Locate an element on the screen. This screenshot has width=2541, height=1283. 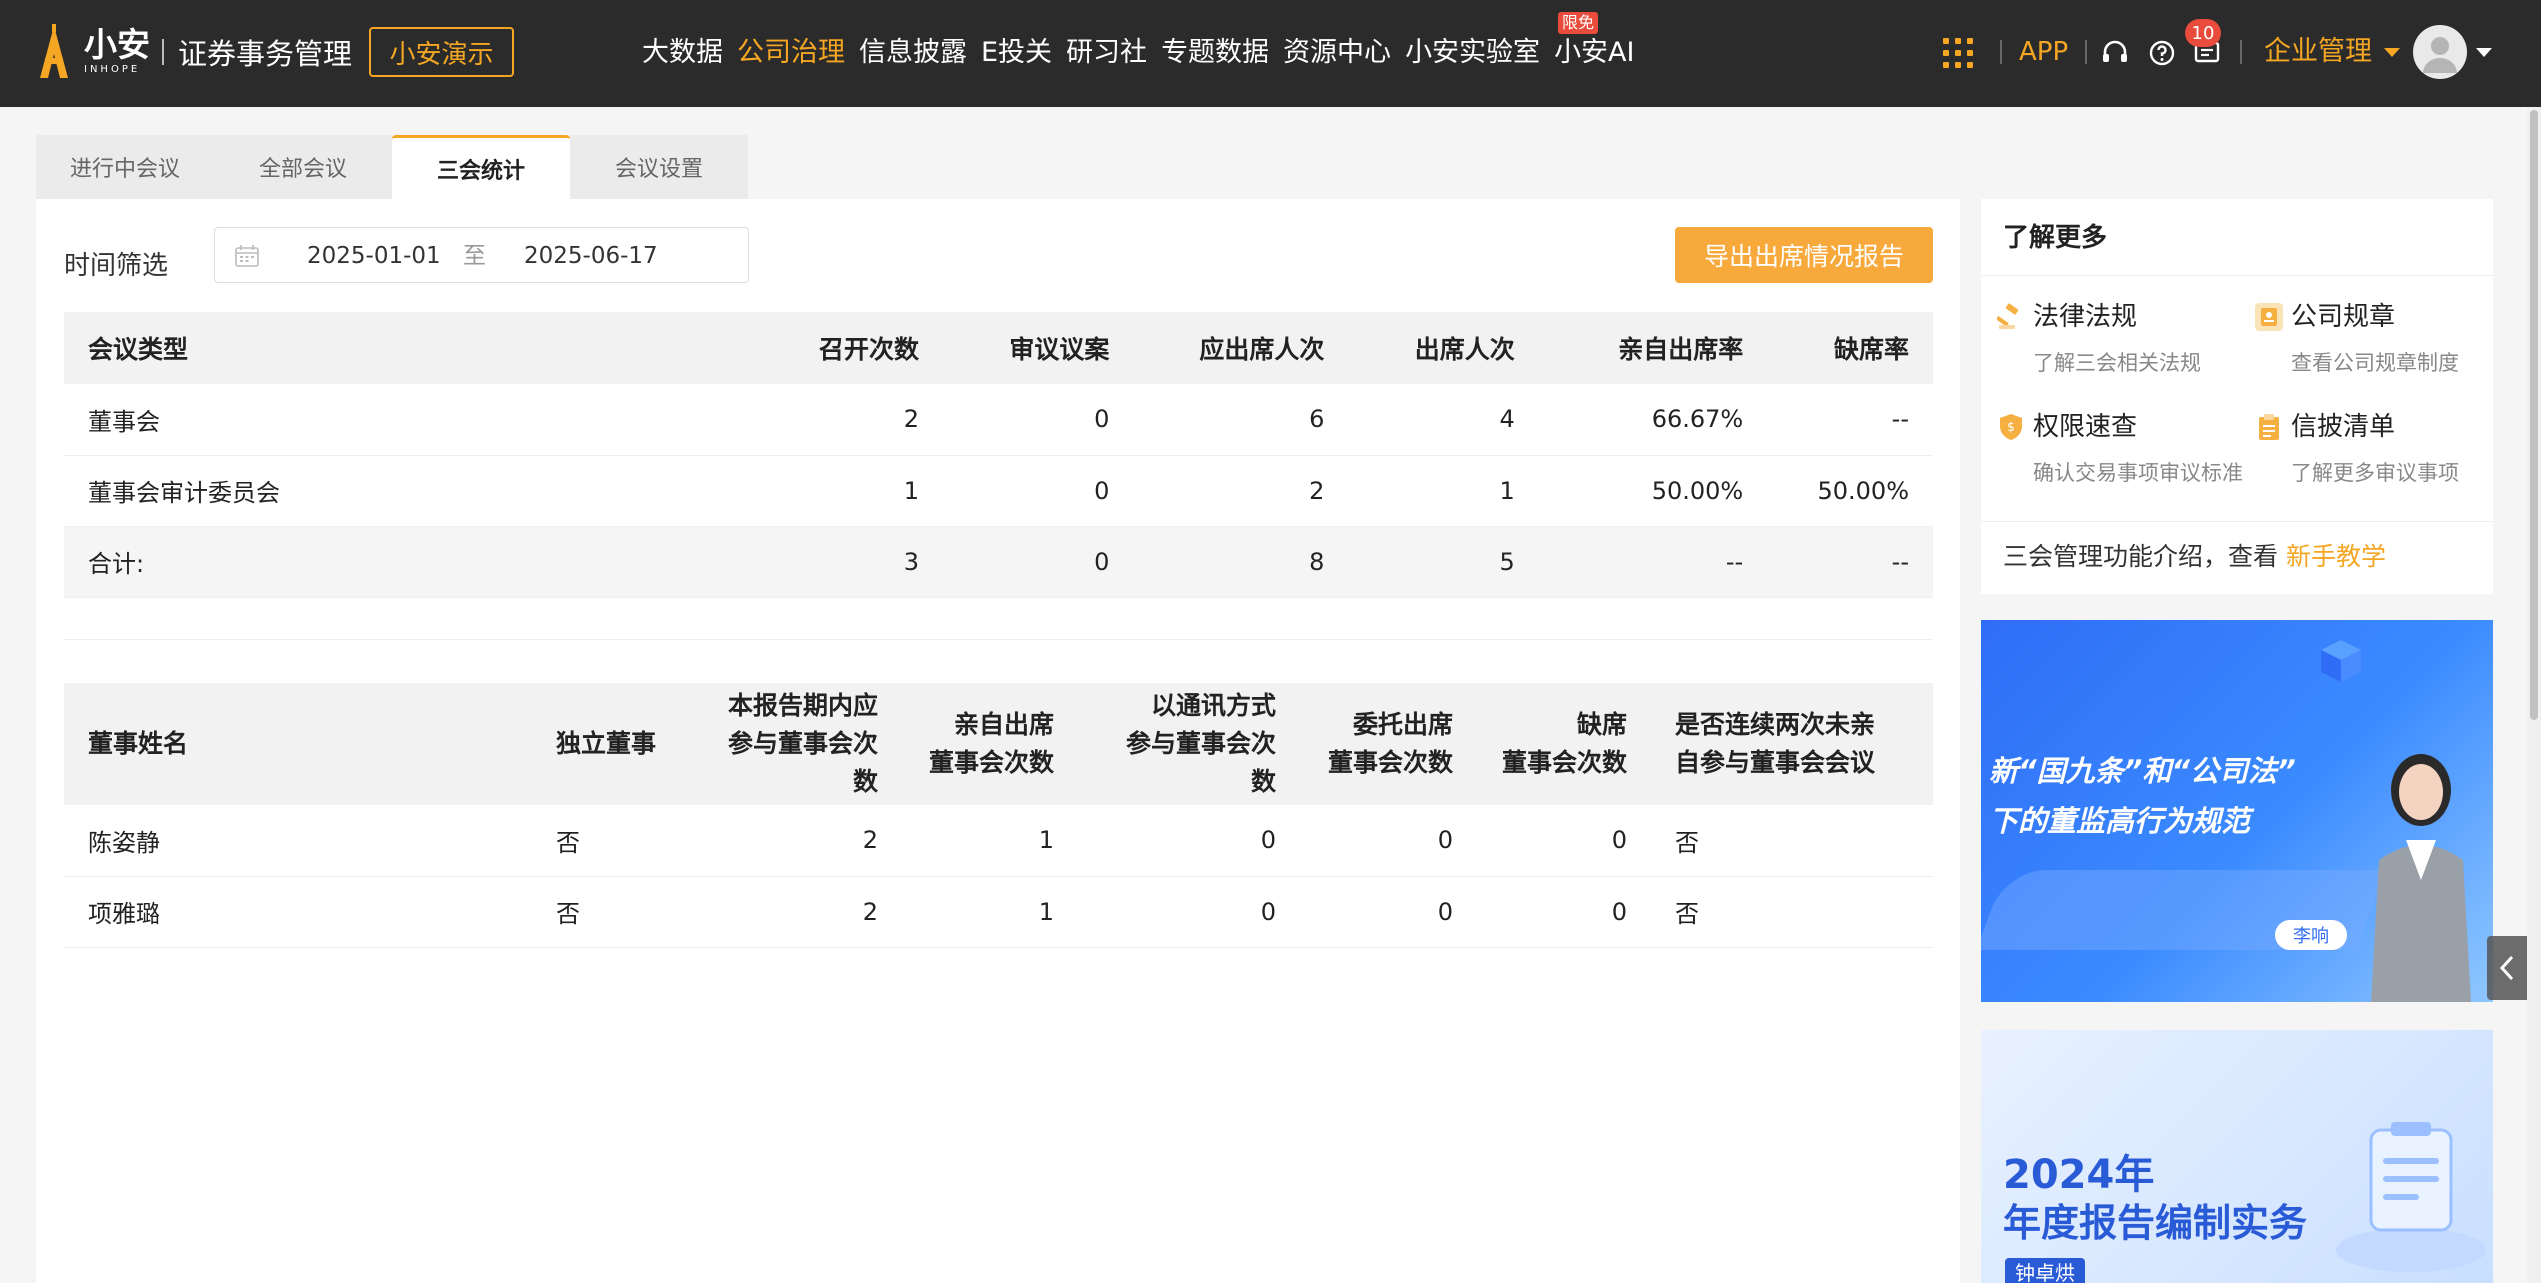
learn-item-company-rules: 公司规章 查看公司规章制度 is located at coordinates (2380, 338).